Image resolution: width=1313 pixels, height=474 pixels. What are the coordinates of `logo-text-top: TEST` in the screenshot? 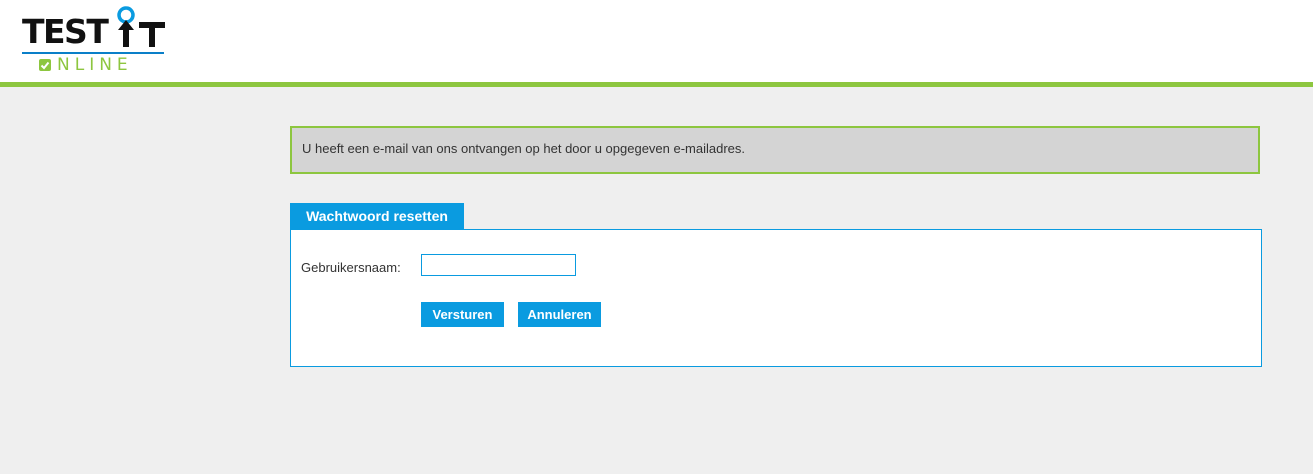 It's located at (65, 31).